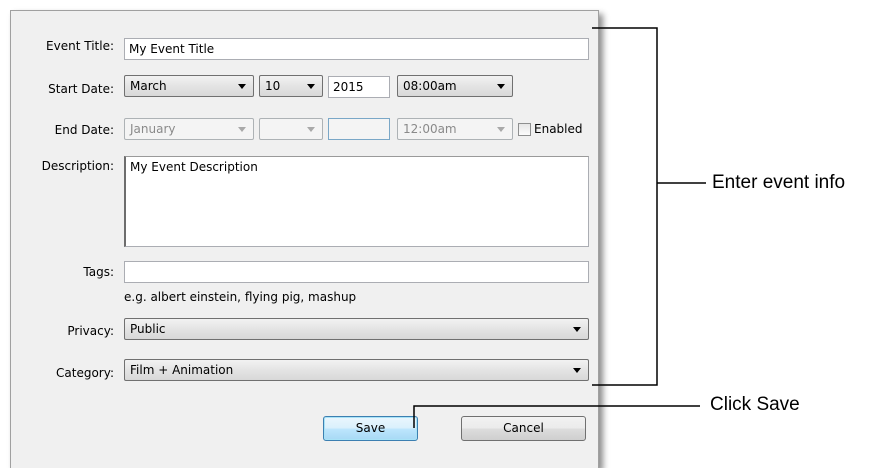 This screenshot has width=872, height=468. Describe the element at coordinates (779, 182) in the screenshot. I see `enter-event-info-annotation: Enter event info` at that location.